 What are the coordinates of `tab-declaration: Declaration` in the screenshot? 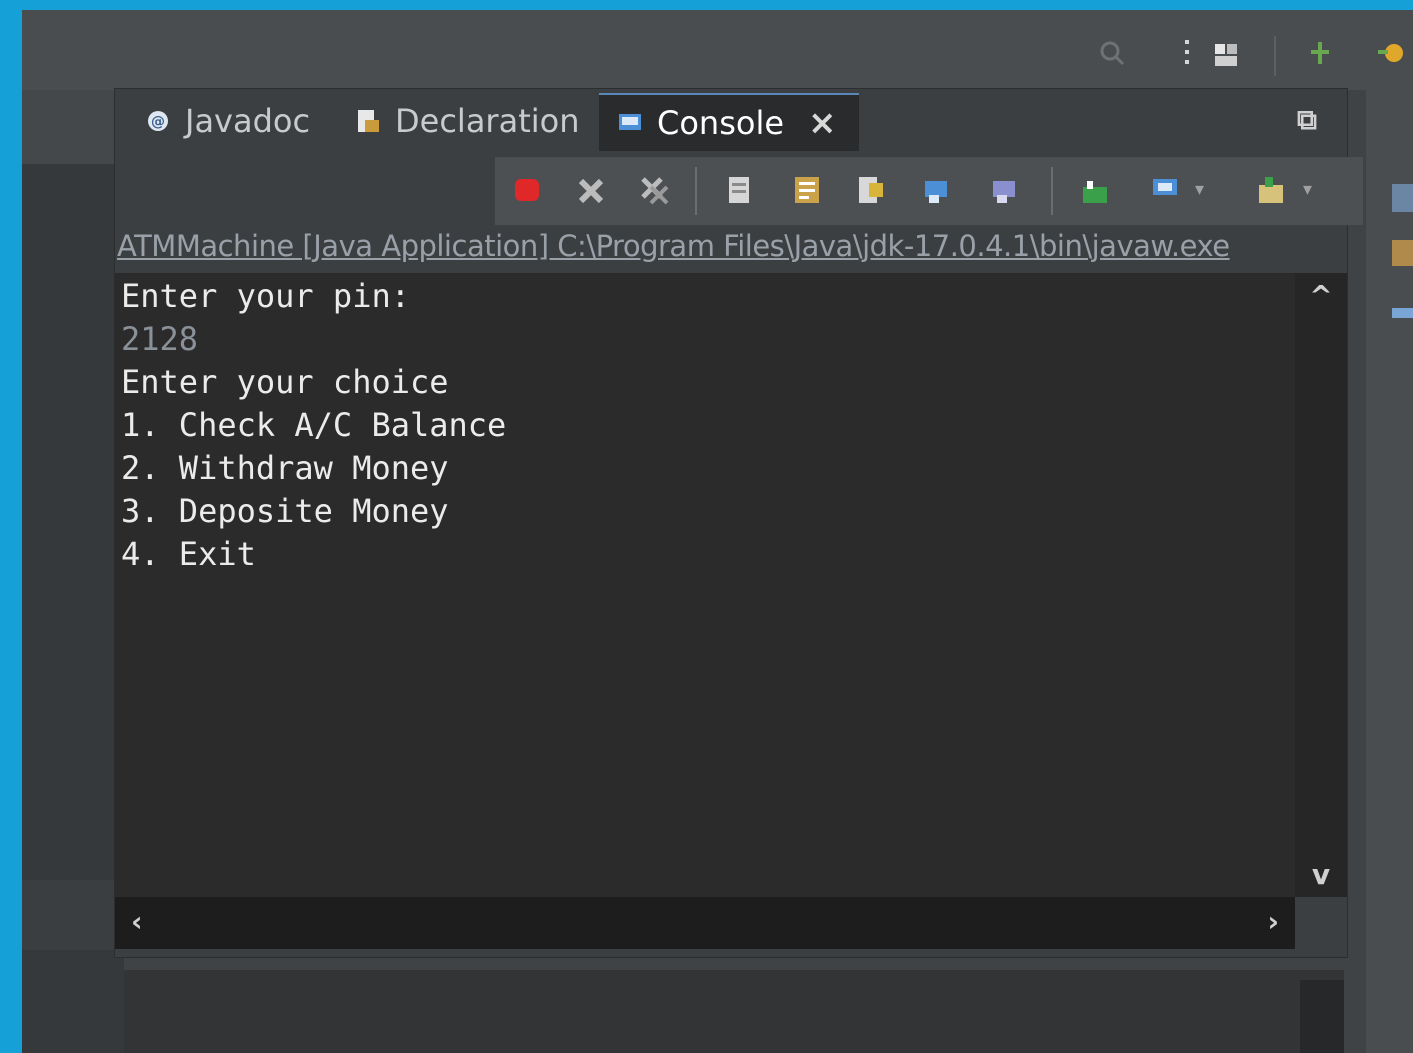 It's located at (467, 121).